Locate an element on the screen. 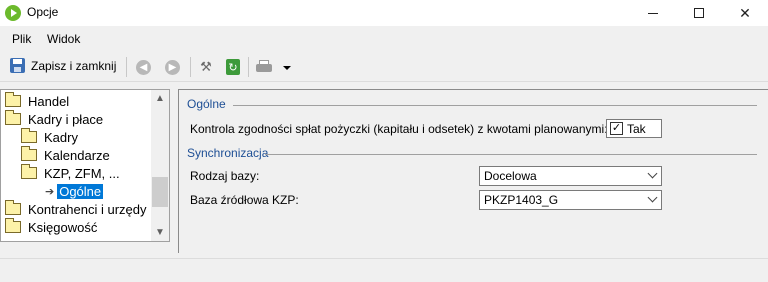  tree-item-label: Księgowość is located at coordinates (63, 227).